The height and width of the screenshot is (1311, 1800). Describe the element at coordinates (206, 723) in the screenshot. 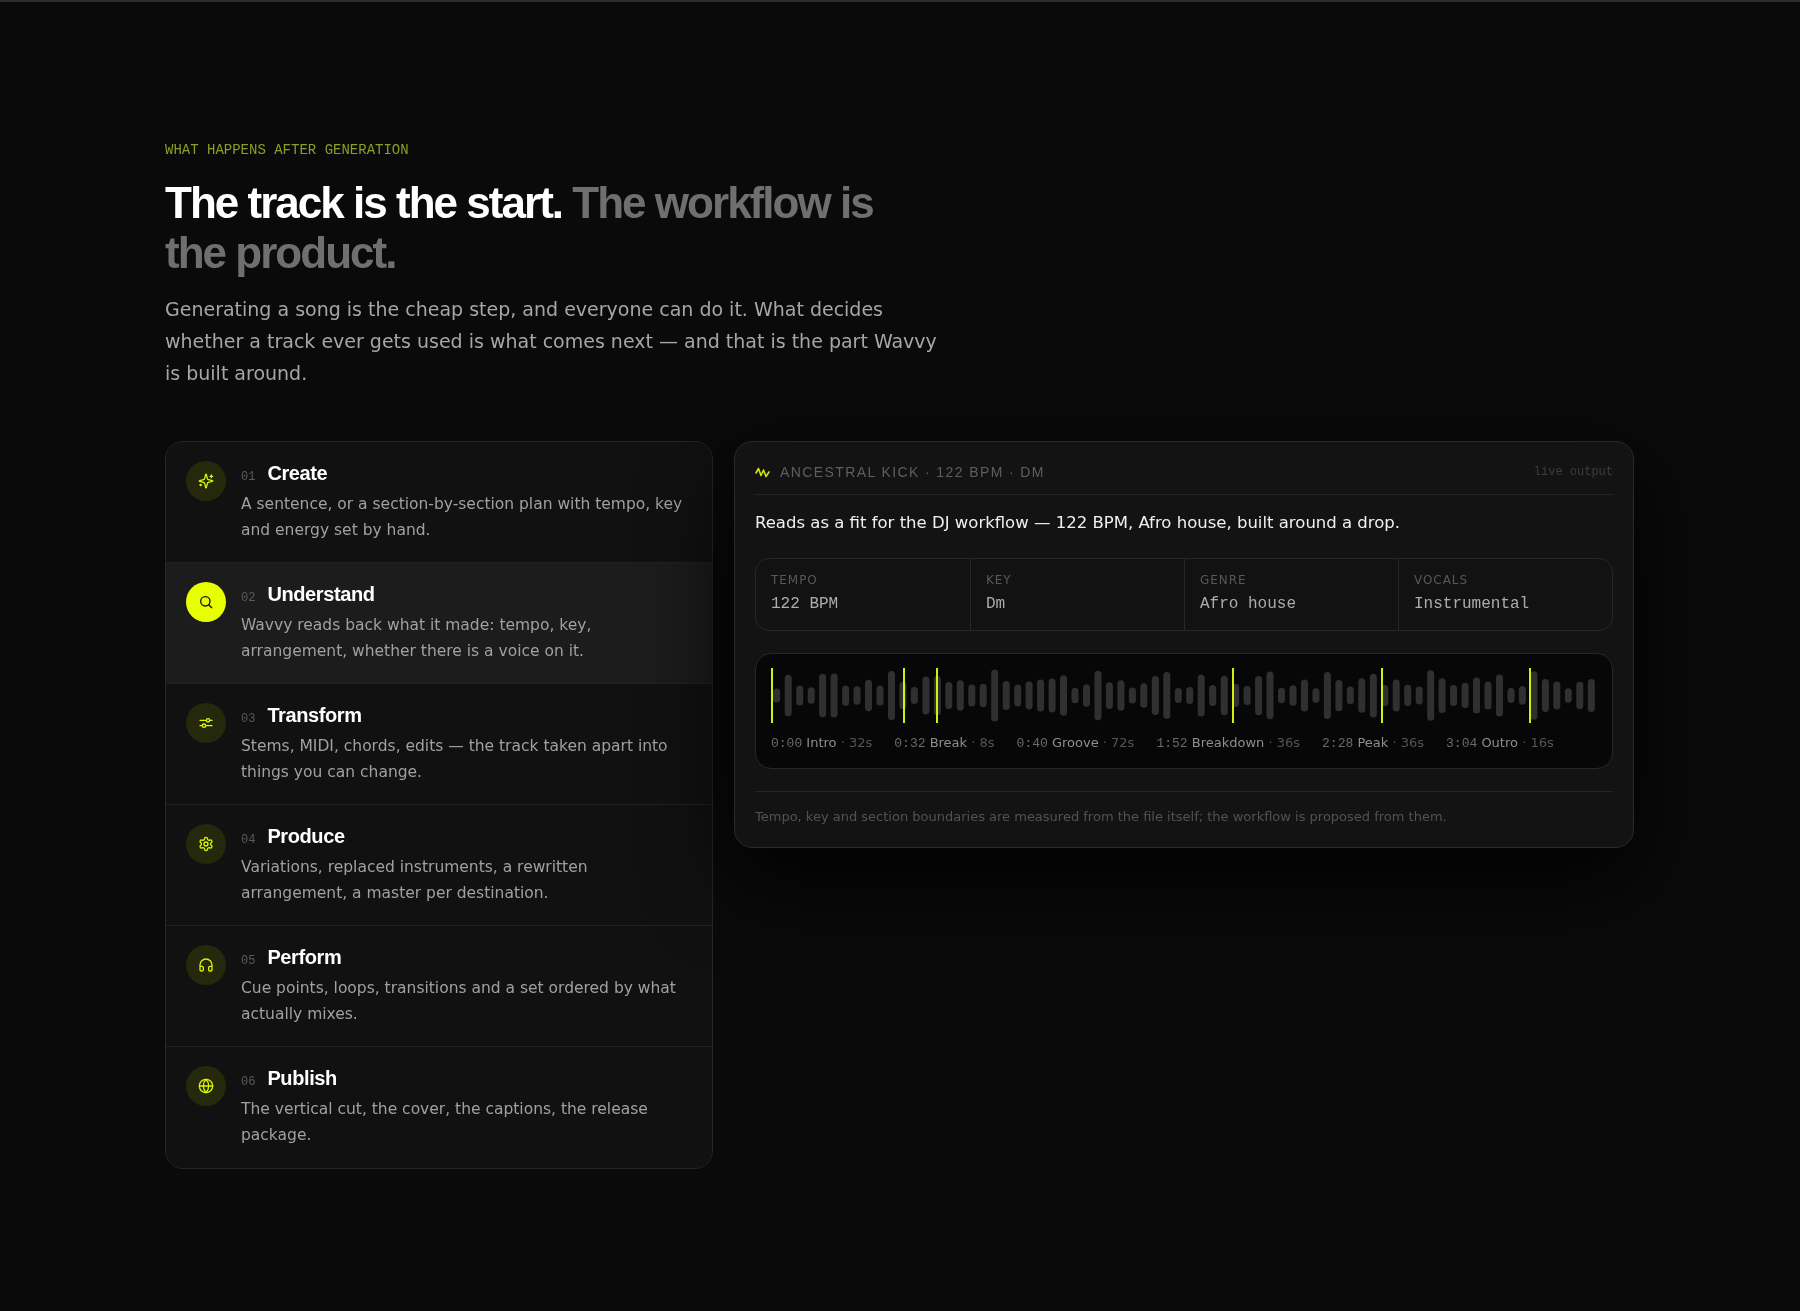

I see `sliders-icon` at that location.